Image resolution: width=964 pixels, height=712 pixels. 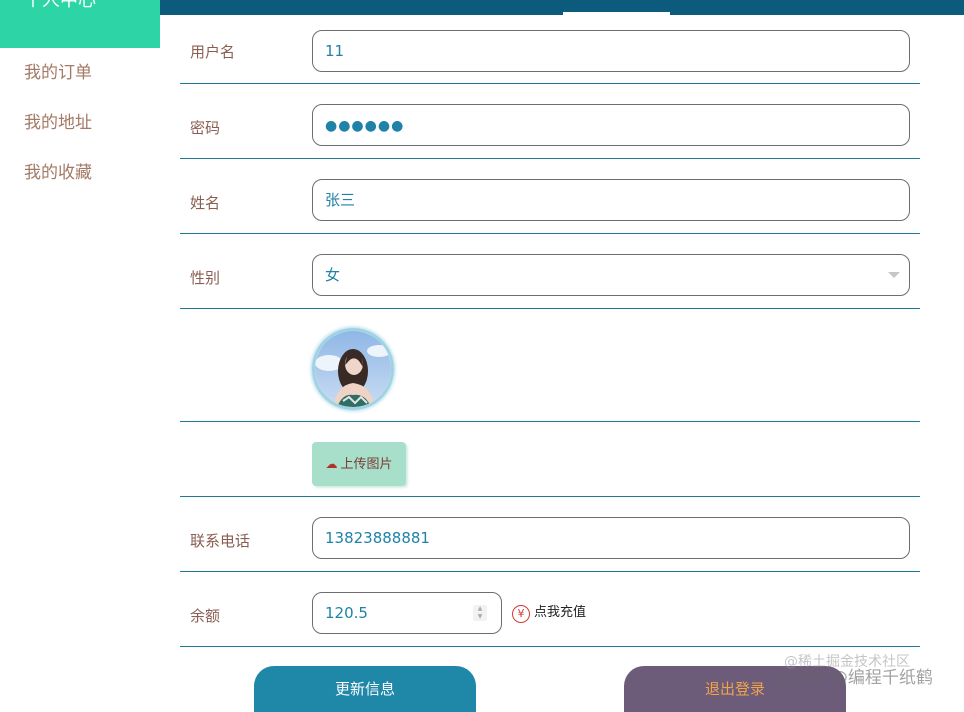 I want to click on name-label: 姓名, so click(x=205, y=203).